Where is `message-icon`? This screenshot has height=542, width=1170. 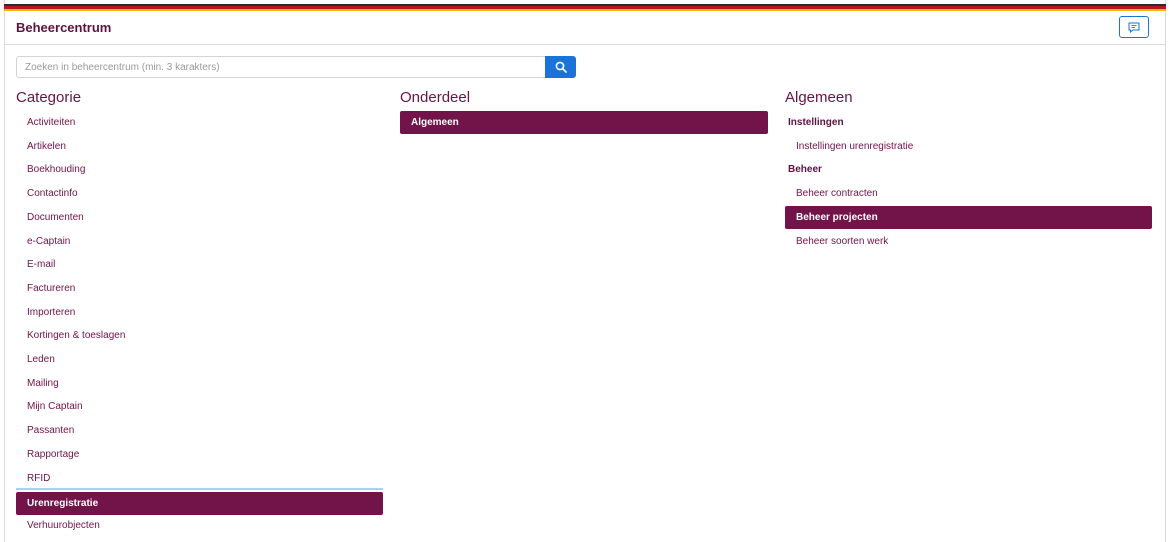
message-icon is located at coordinates (1134, 27).